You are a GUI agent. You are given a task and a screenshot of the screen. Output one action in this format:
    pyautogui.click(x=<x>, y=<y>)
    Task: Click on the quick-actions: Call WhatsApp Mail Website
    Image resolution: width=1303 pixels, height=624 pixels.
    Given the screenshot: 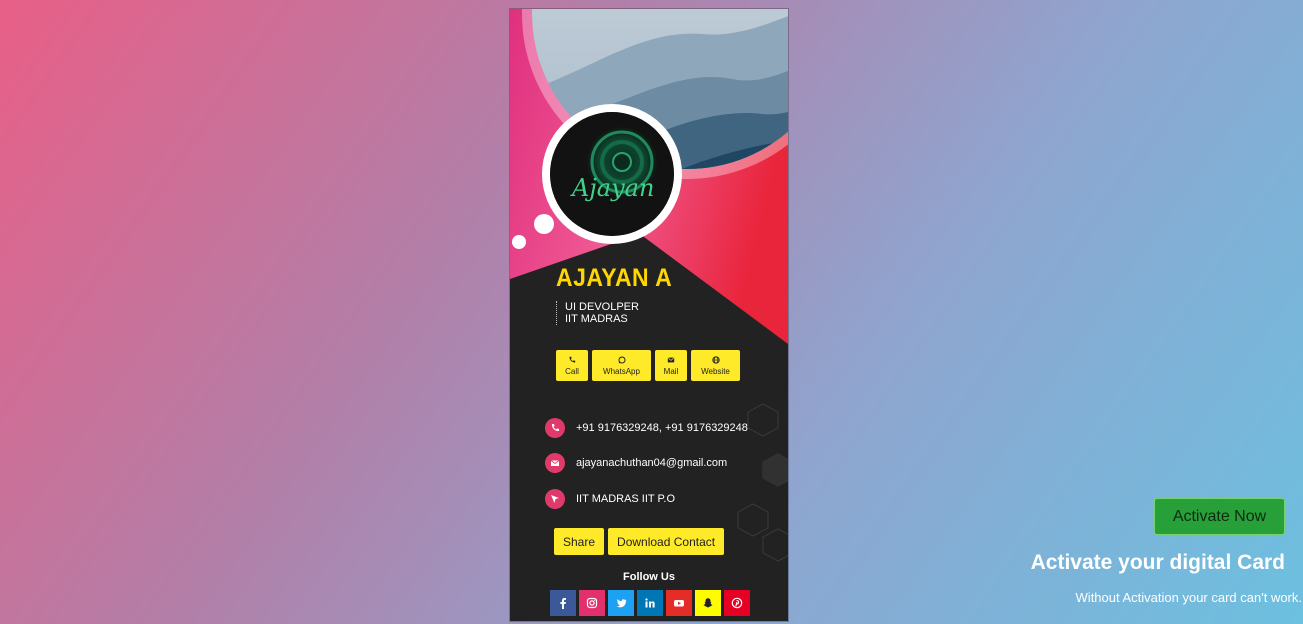 What is the action you would take?
    pyautogui.click(x=648, y=365)
    